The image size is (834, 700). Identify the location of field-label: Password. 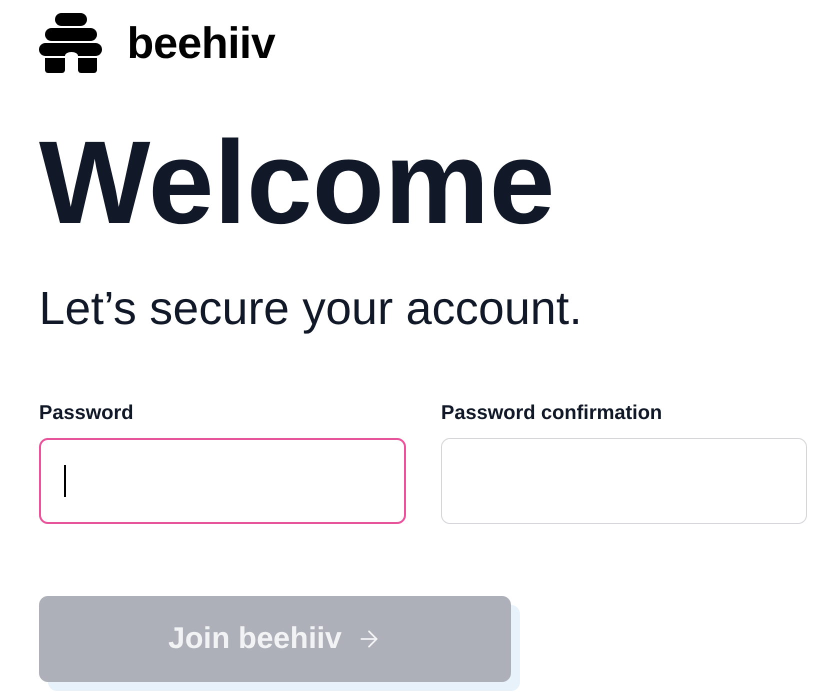
(86, 413).